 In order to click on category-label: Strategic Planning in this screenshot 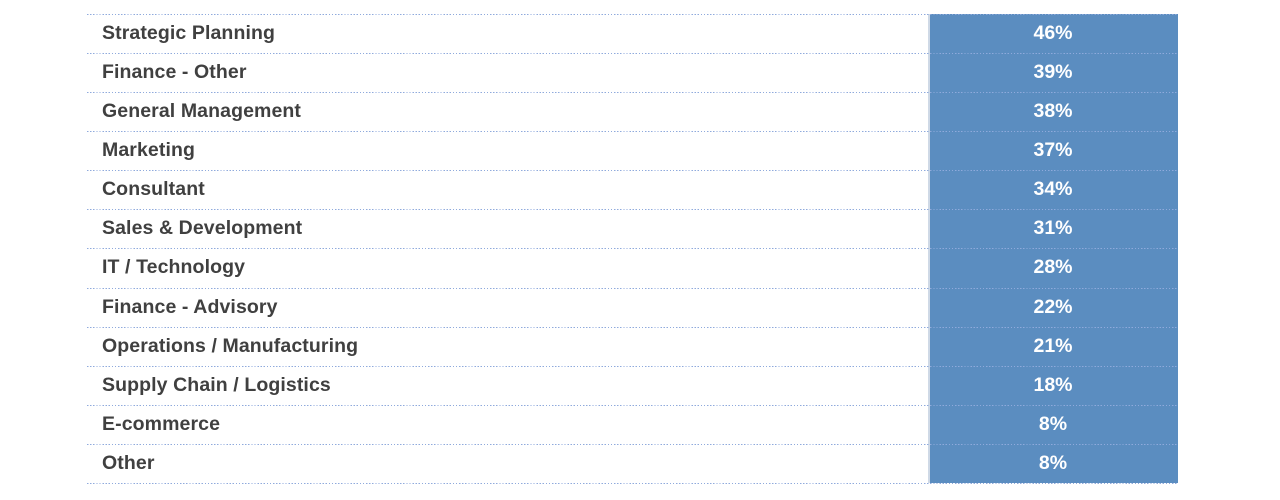, I will do `click(188, 33)`.